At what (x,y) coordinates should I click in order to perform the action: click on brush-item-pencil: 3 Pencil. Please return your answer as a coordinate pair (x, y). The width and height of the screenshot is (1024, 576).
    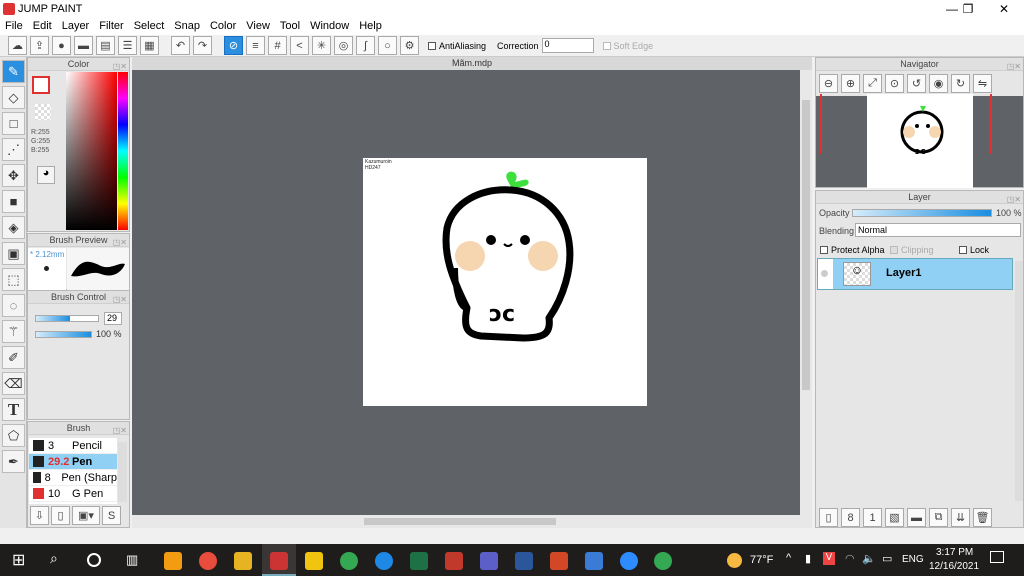
    Looking at the image, I should click on (73, 446).